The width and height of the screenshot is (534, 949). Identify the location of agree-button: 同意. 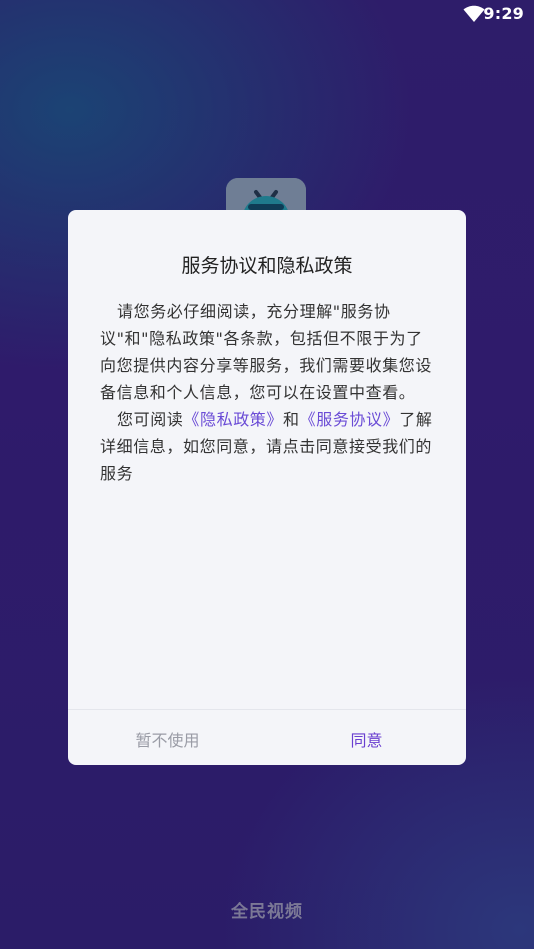
(366, 737).